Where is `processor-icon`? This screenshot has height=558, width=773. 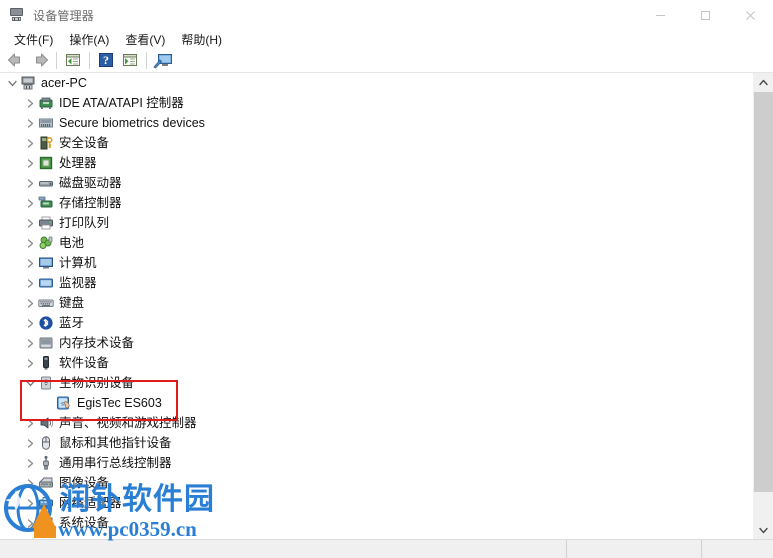 processor-icon is located at coordinates (46, 163).